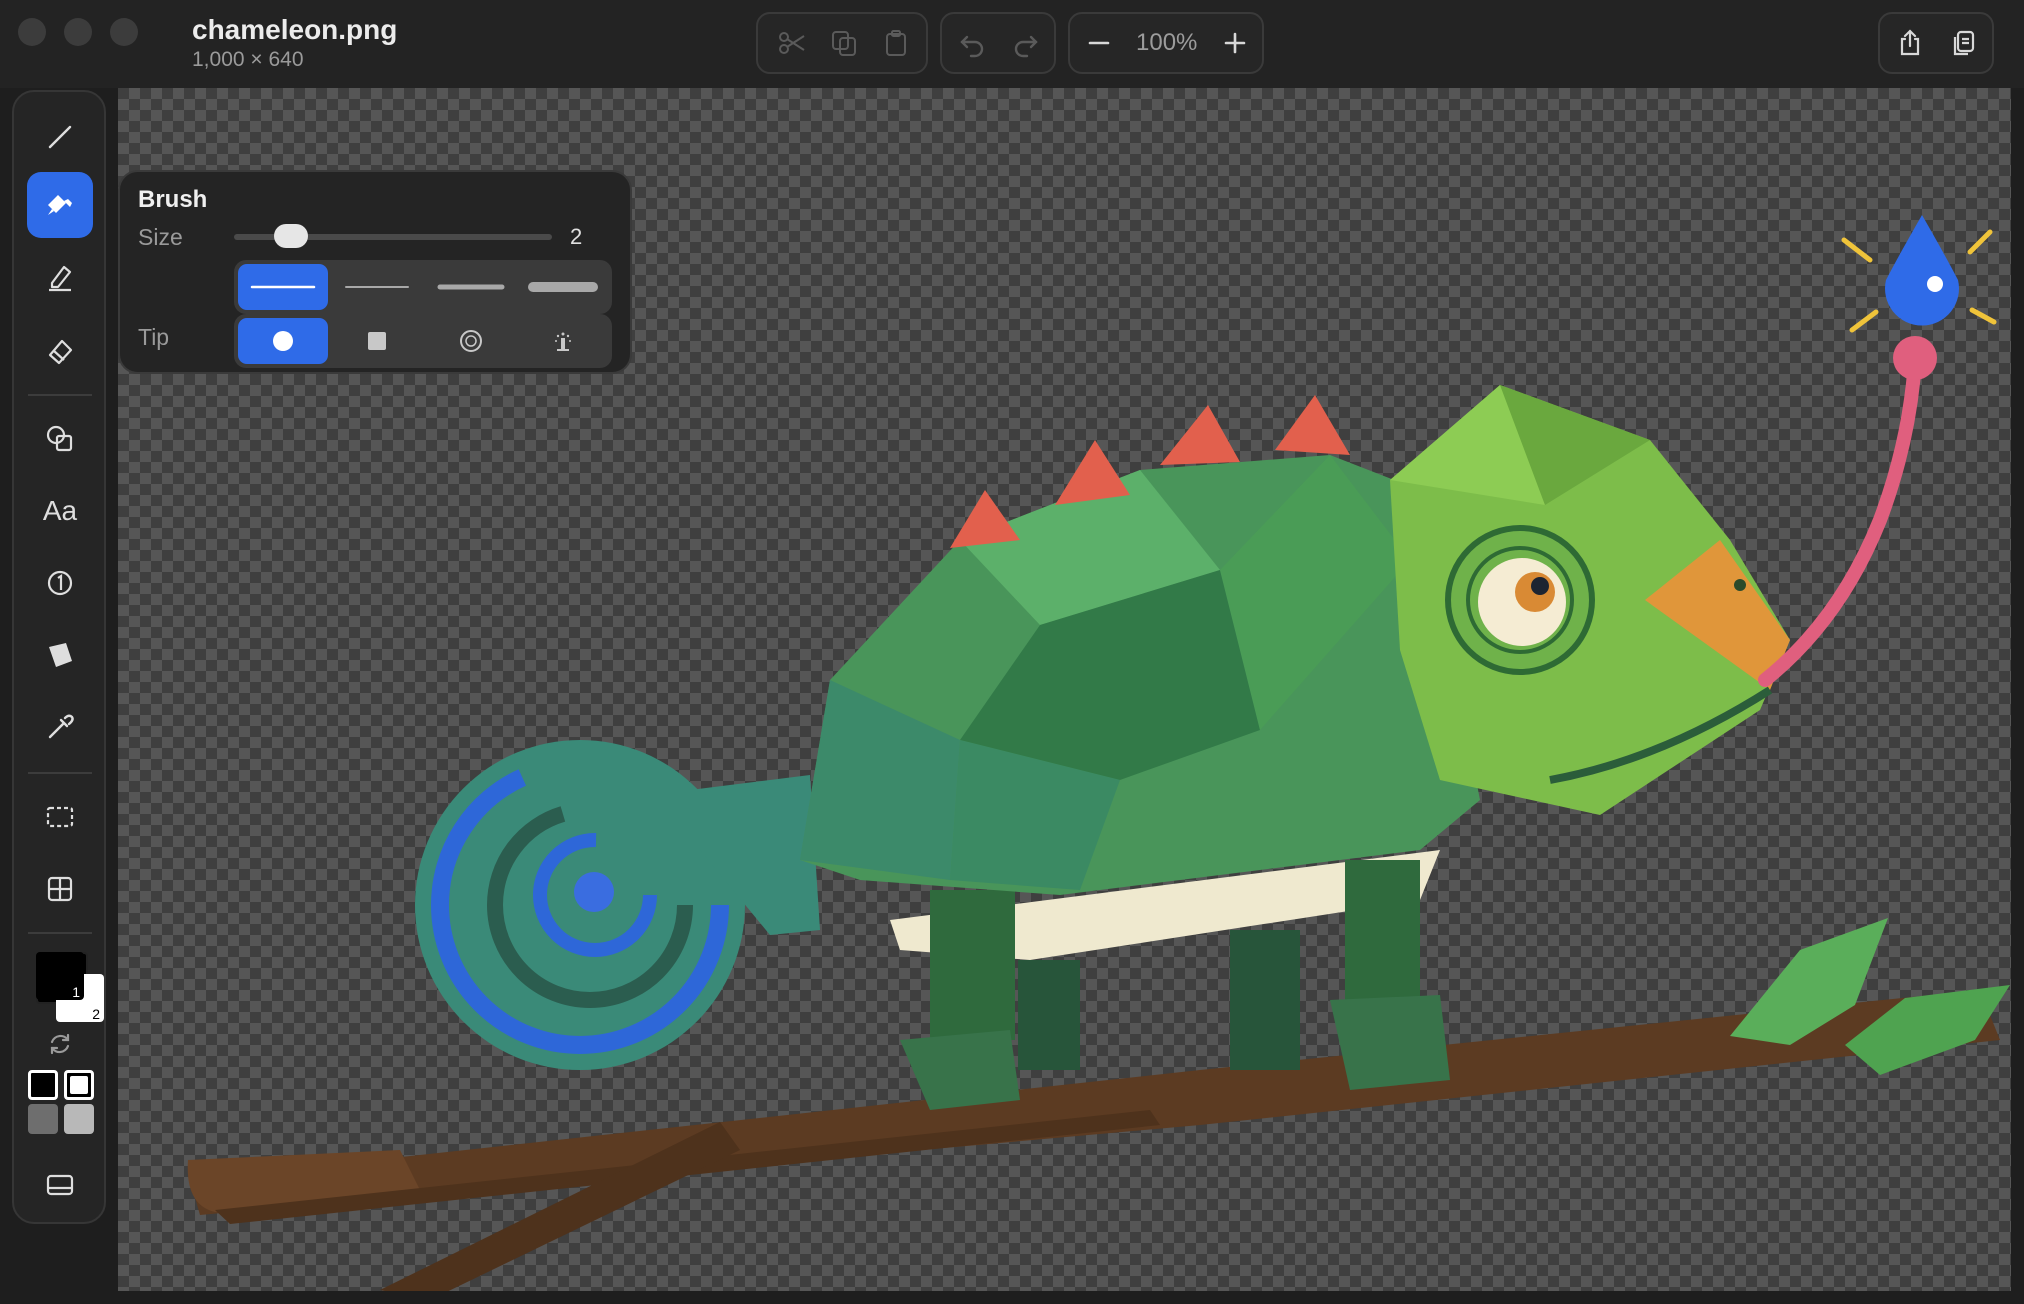  I want to click on eyedropper-tool, so click(60, 727).